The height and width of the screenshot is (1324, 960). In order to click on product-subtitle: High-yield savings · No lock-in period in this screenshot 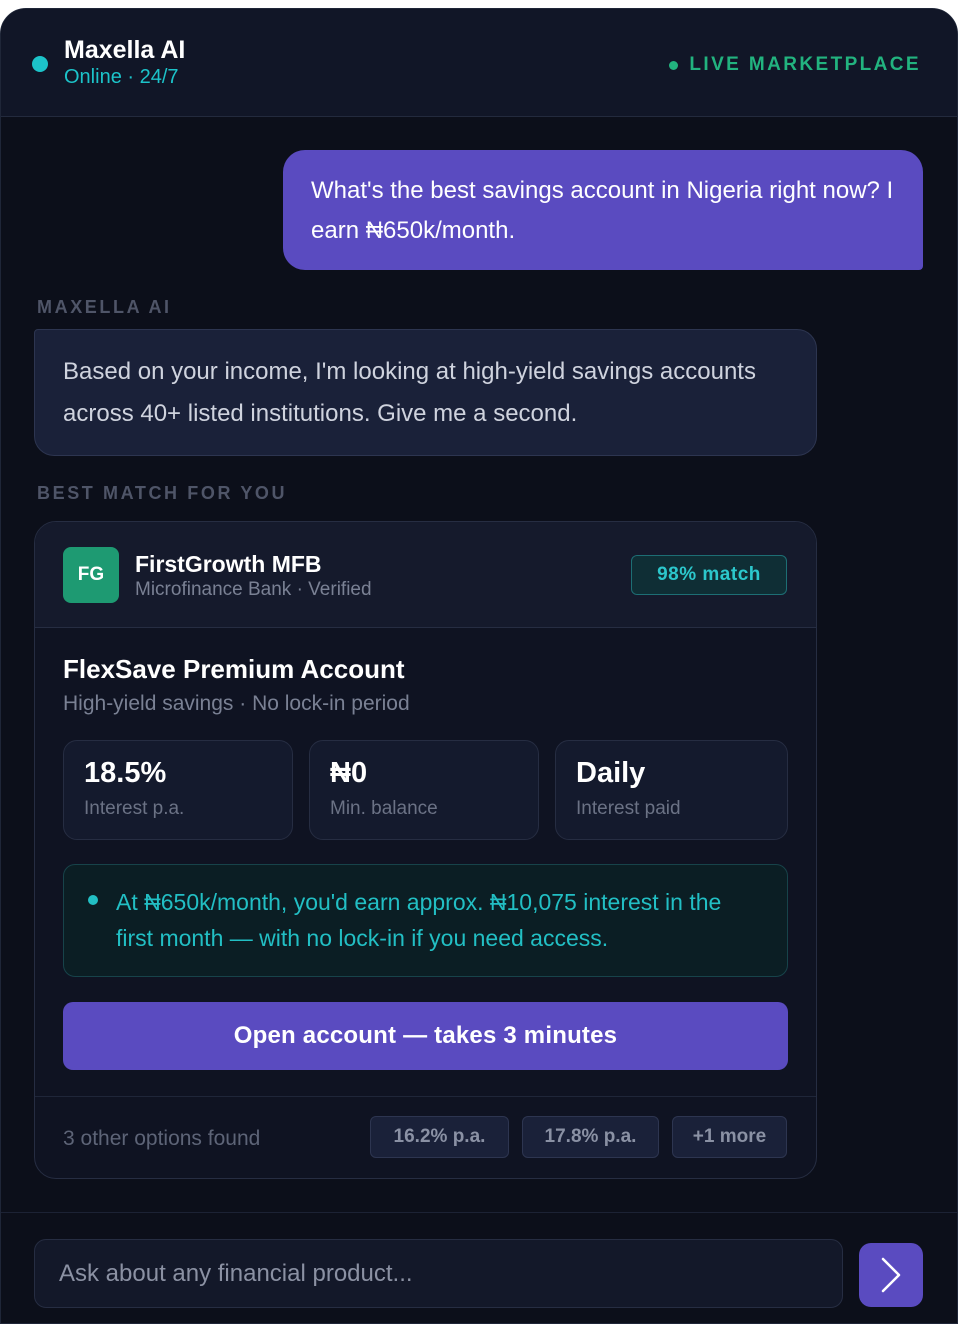, I will do `click(236, 703)`.